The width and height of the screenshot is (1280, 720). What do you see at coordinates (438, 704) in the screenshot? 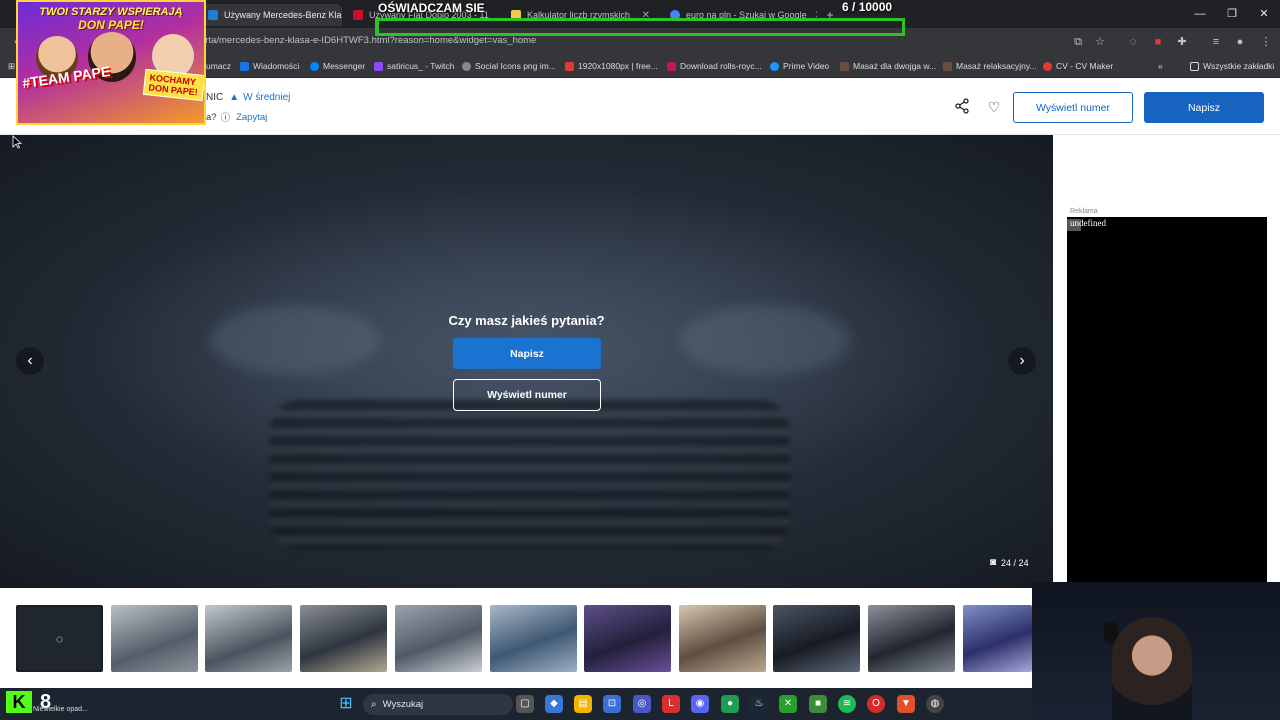
I see `taskbar-search: ⌕ Wyszukaj` at bounding box center [438, 704].